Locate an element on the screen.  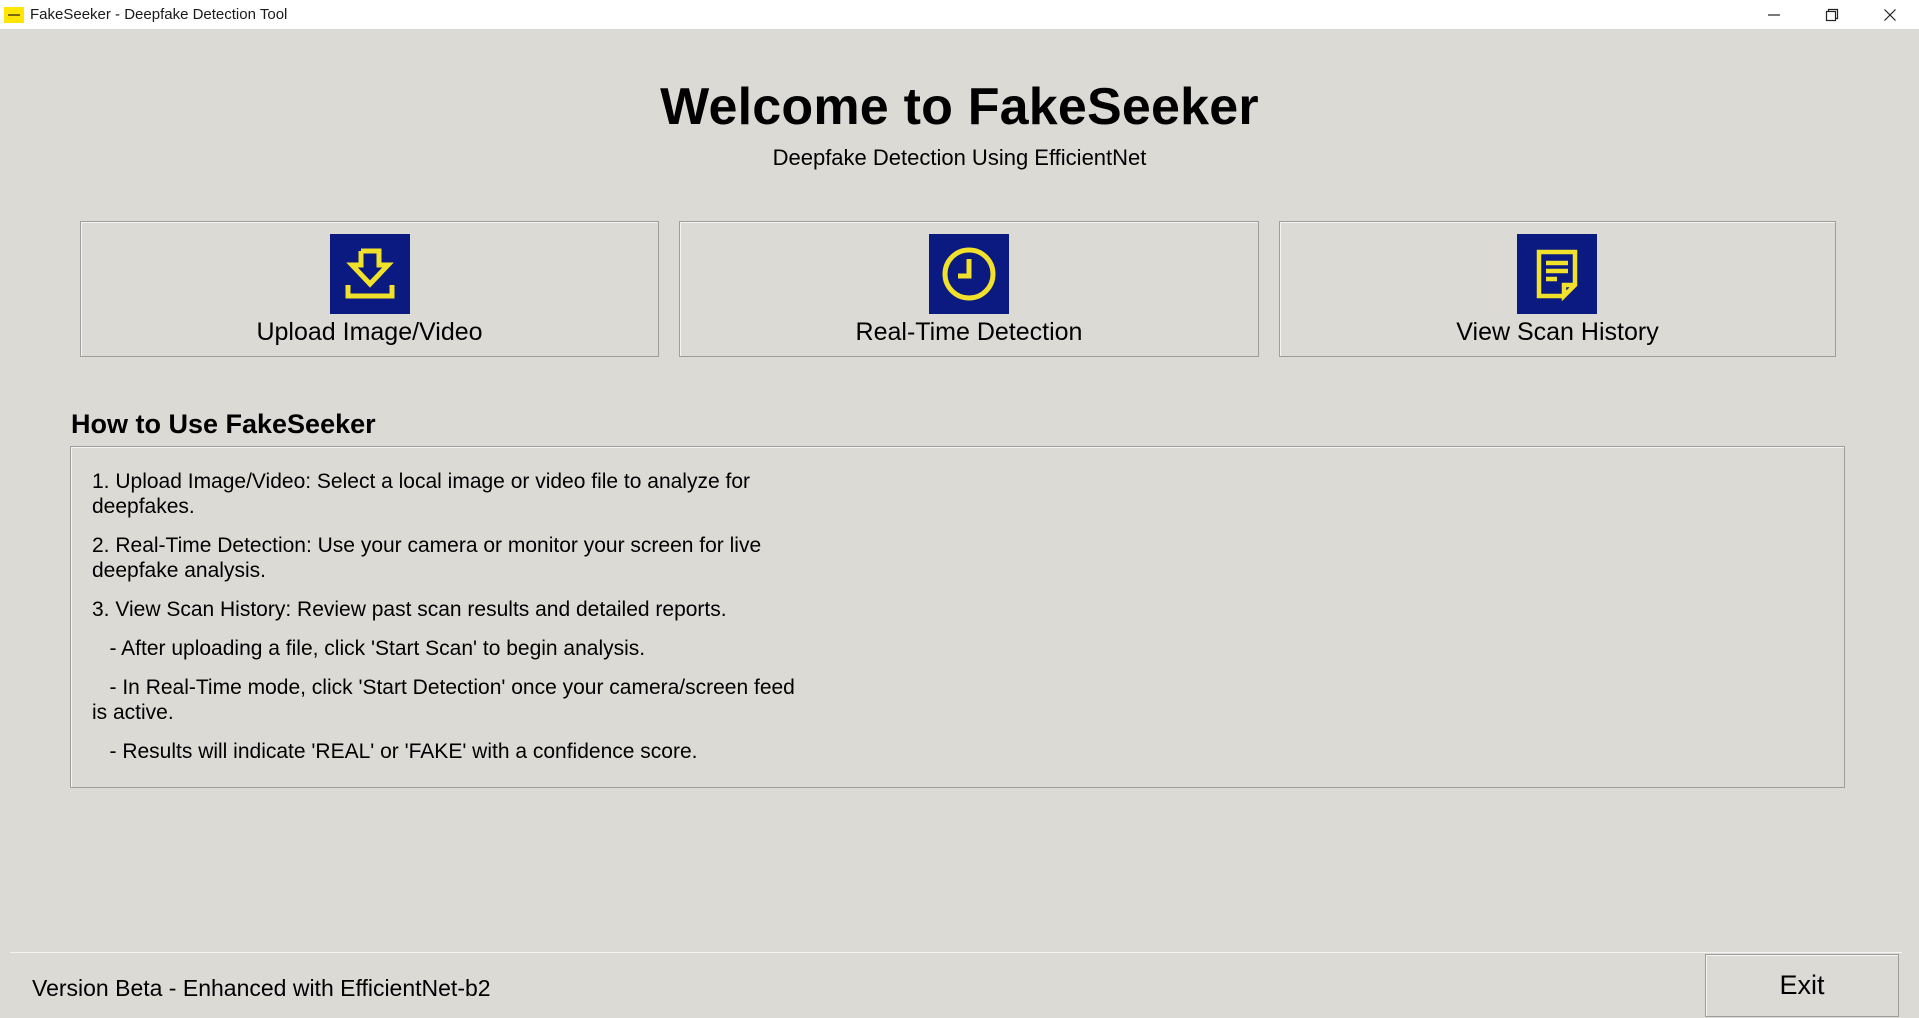
page-title: Welcome to FakeSeeker is located at coordinates (959, 107).